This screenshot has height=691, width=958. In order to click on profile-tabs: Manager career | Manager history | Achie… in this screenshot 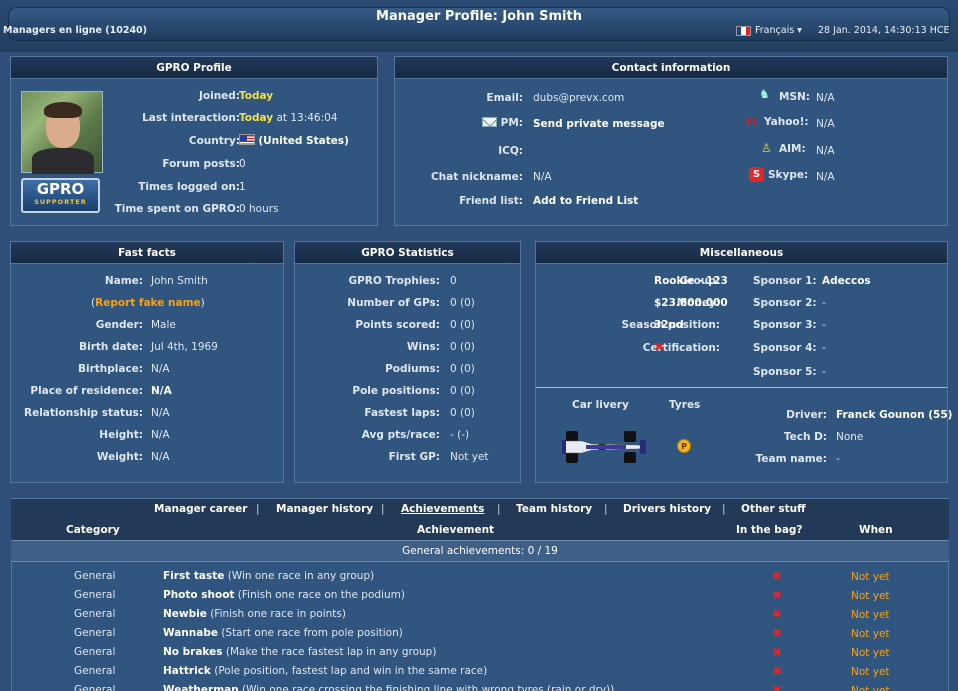, I will do `click(480, 509)`.